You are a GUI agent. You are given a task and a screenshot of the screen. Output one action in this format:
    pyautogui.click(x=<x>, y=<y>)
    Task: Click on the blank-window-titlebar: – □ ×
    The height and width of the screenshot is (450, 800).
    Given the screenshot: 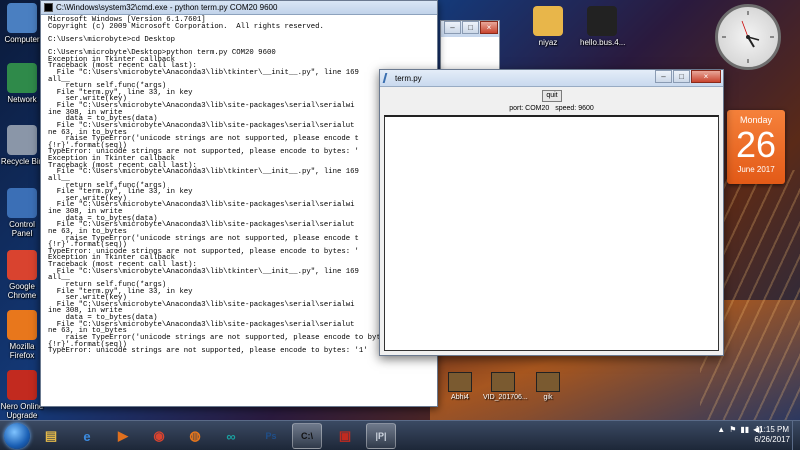 What is the action you would take?
    pyautogui.click(x=470, y=29)
    